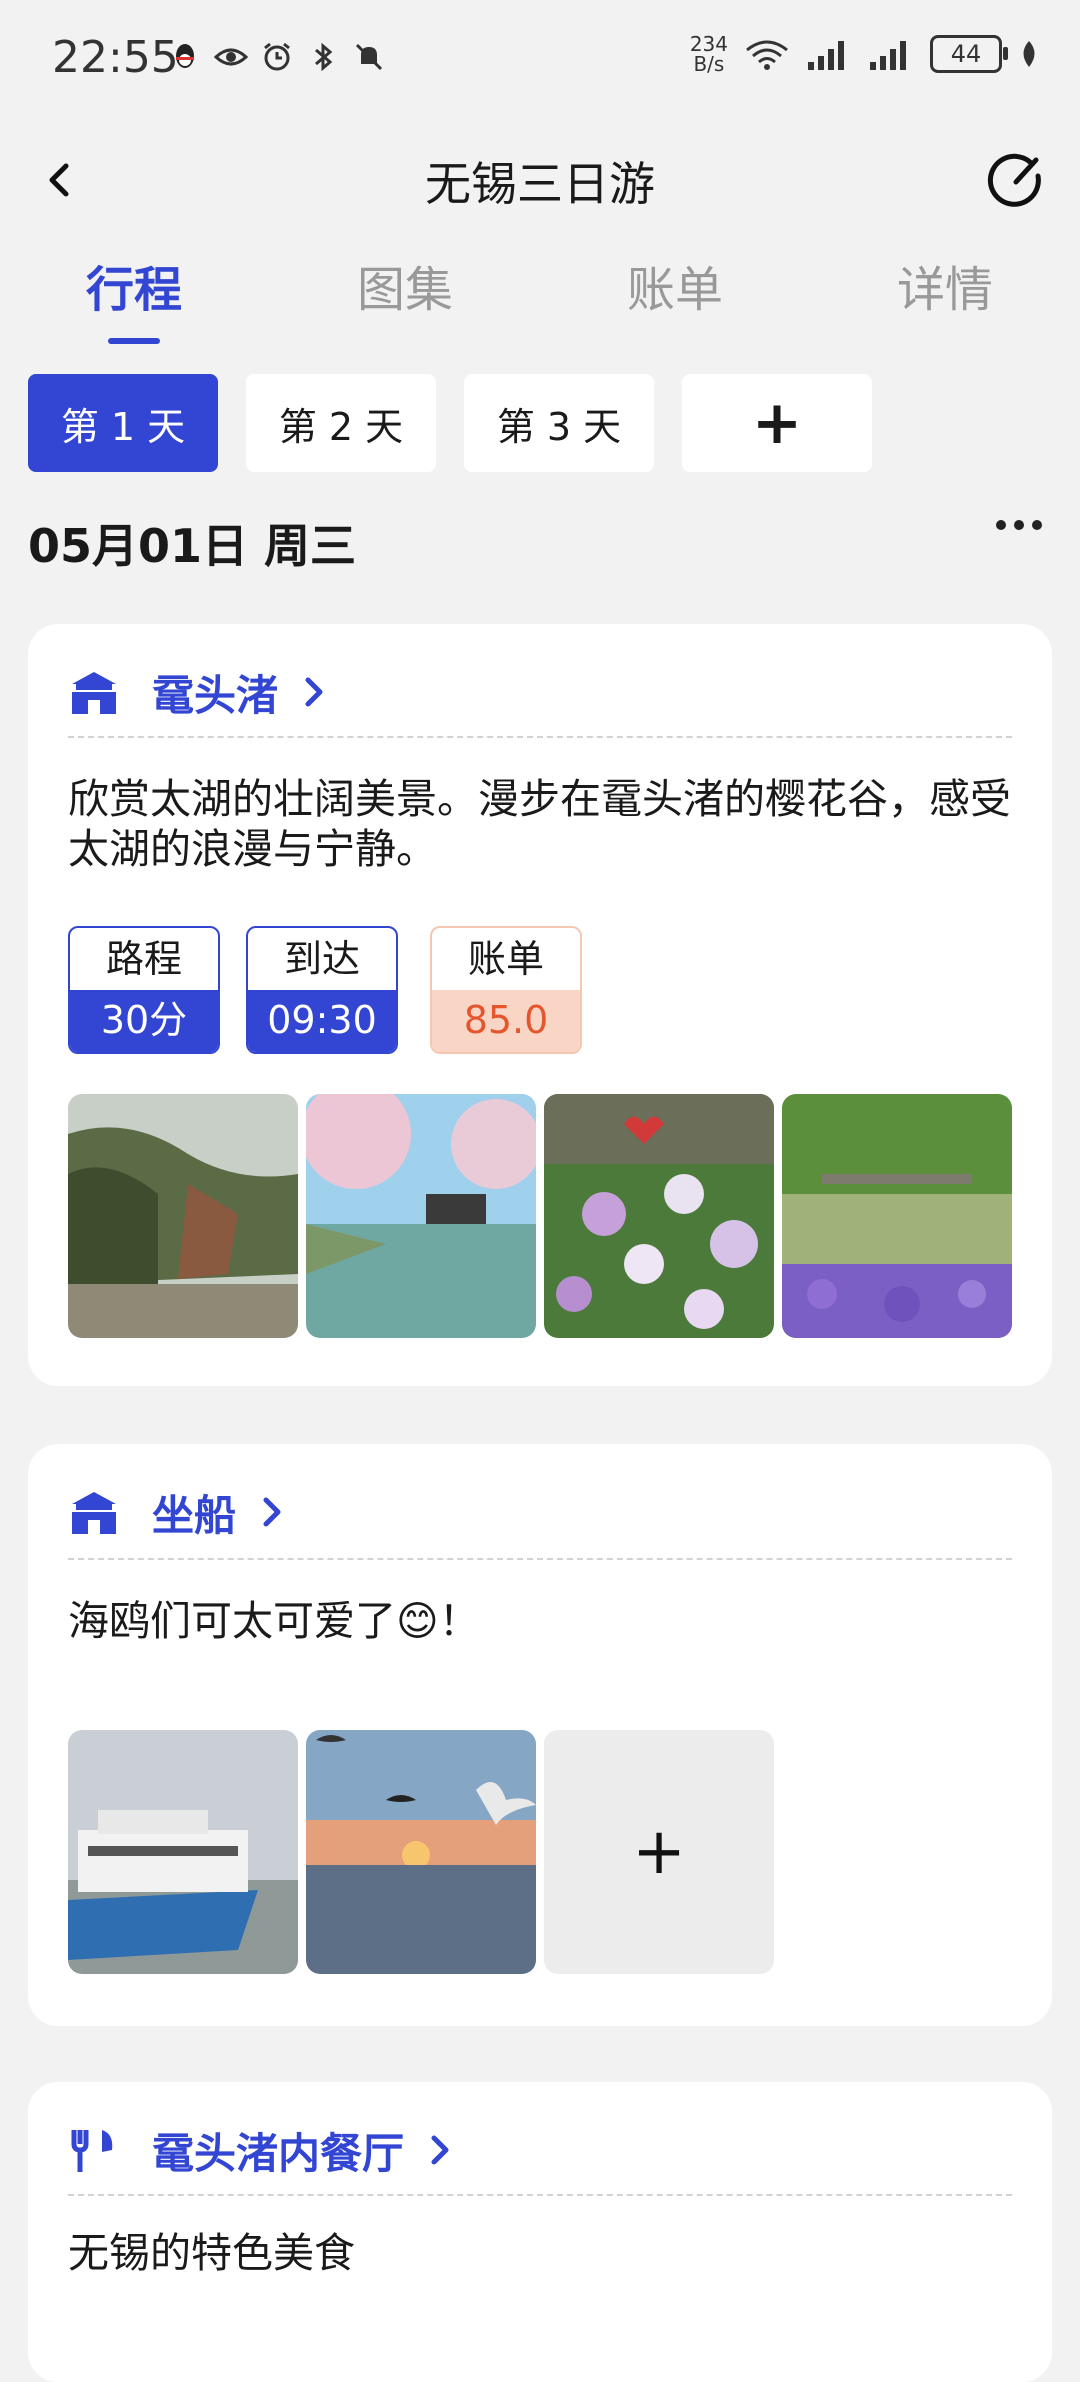 The width and height of the screenshot is (1080, 2382). I want to click on eye-icon, so click(231, 57).